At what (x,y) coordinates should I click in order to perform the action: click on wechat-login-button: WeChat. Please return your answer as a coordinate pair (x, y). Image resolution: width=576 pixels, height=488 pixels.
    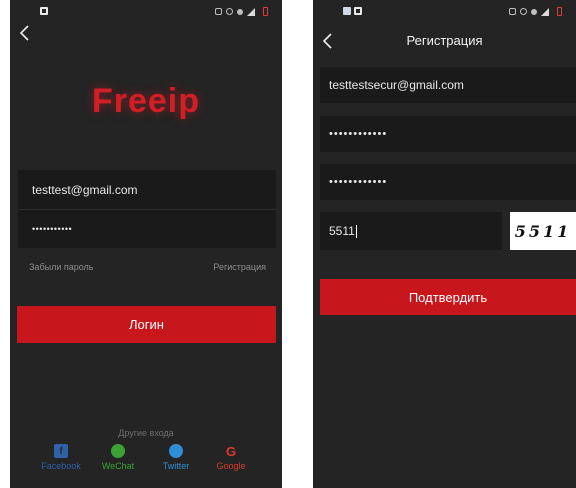
    Looking at the image, I should click on (118, 457).